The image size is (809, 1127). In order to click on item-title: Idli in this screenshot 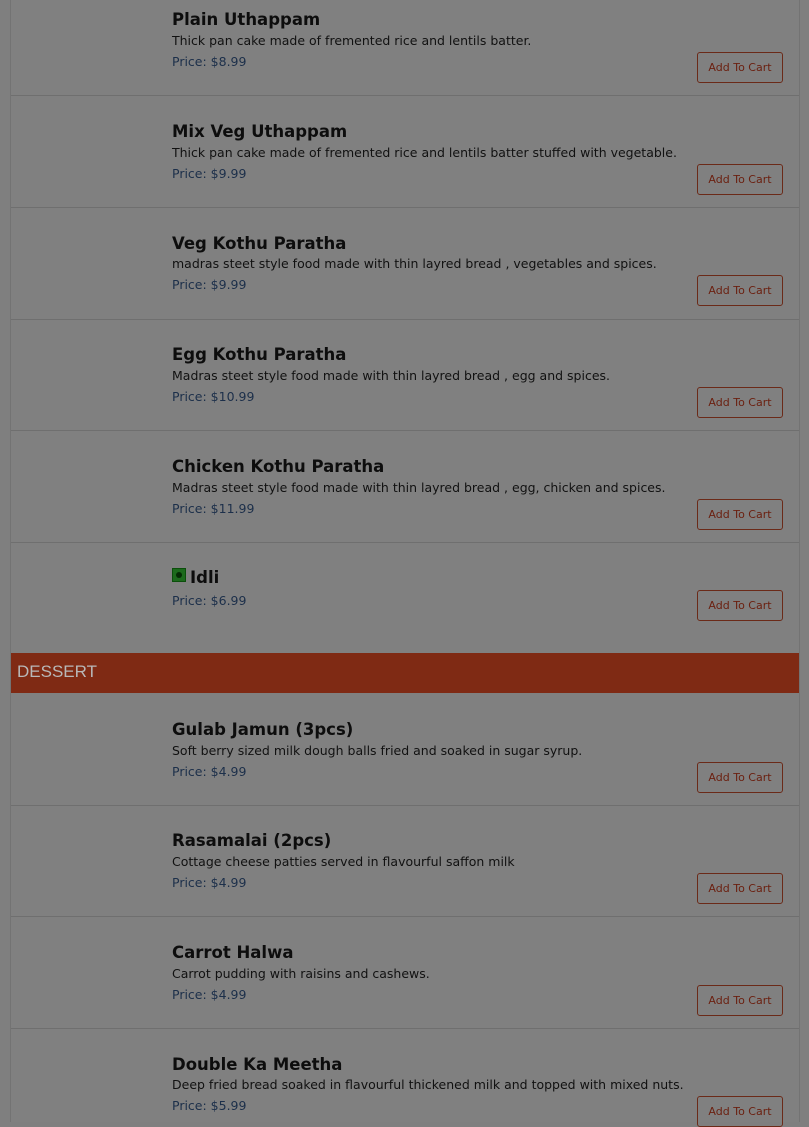, I will do `click(195, 578)`.